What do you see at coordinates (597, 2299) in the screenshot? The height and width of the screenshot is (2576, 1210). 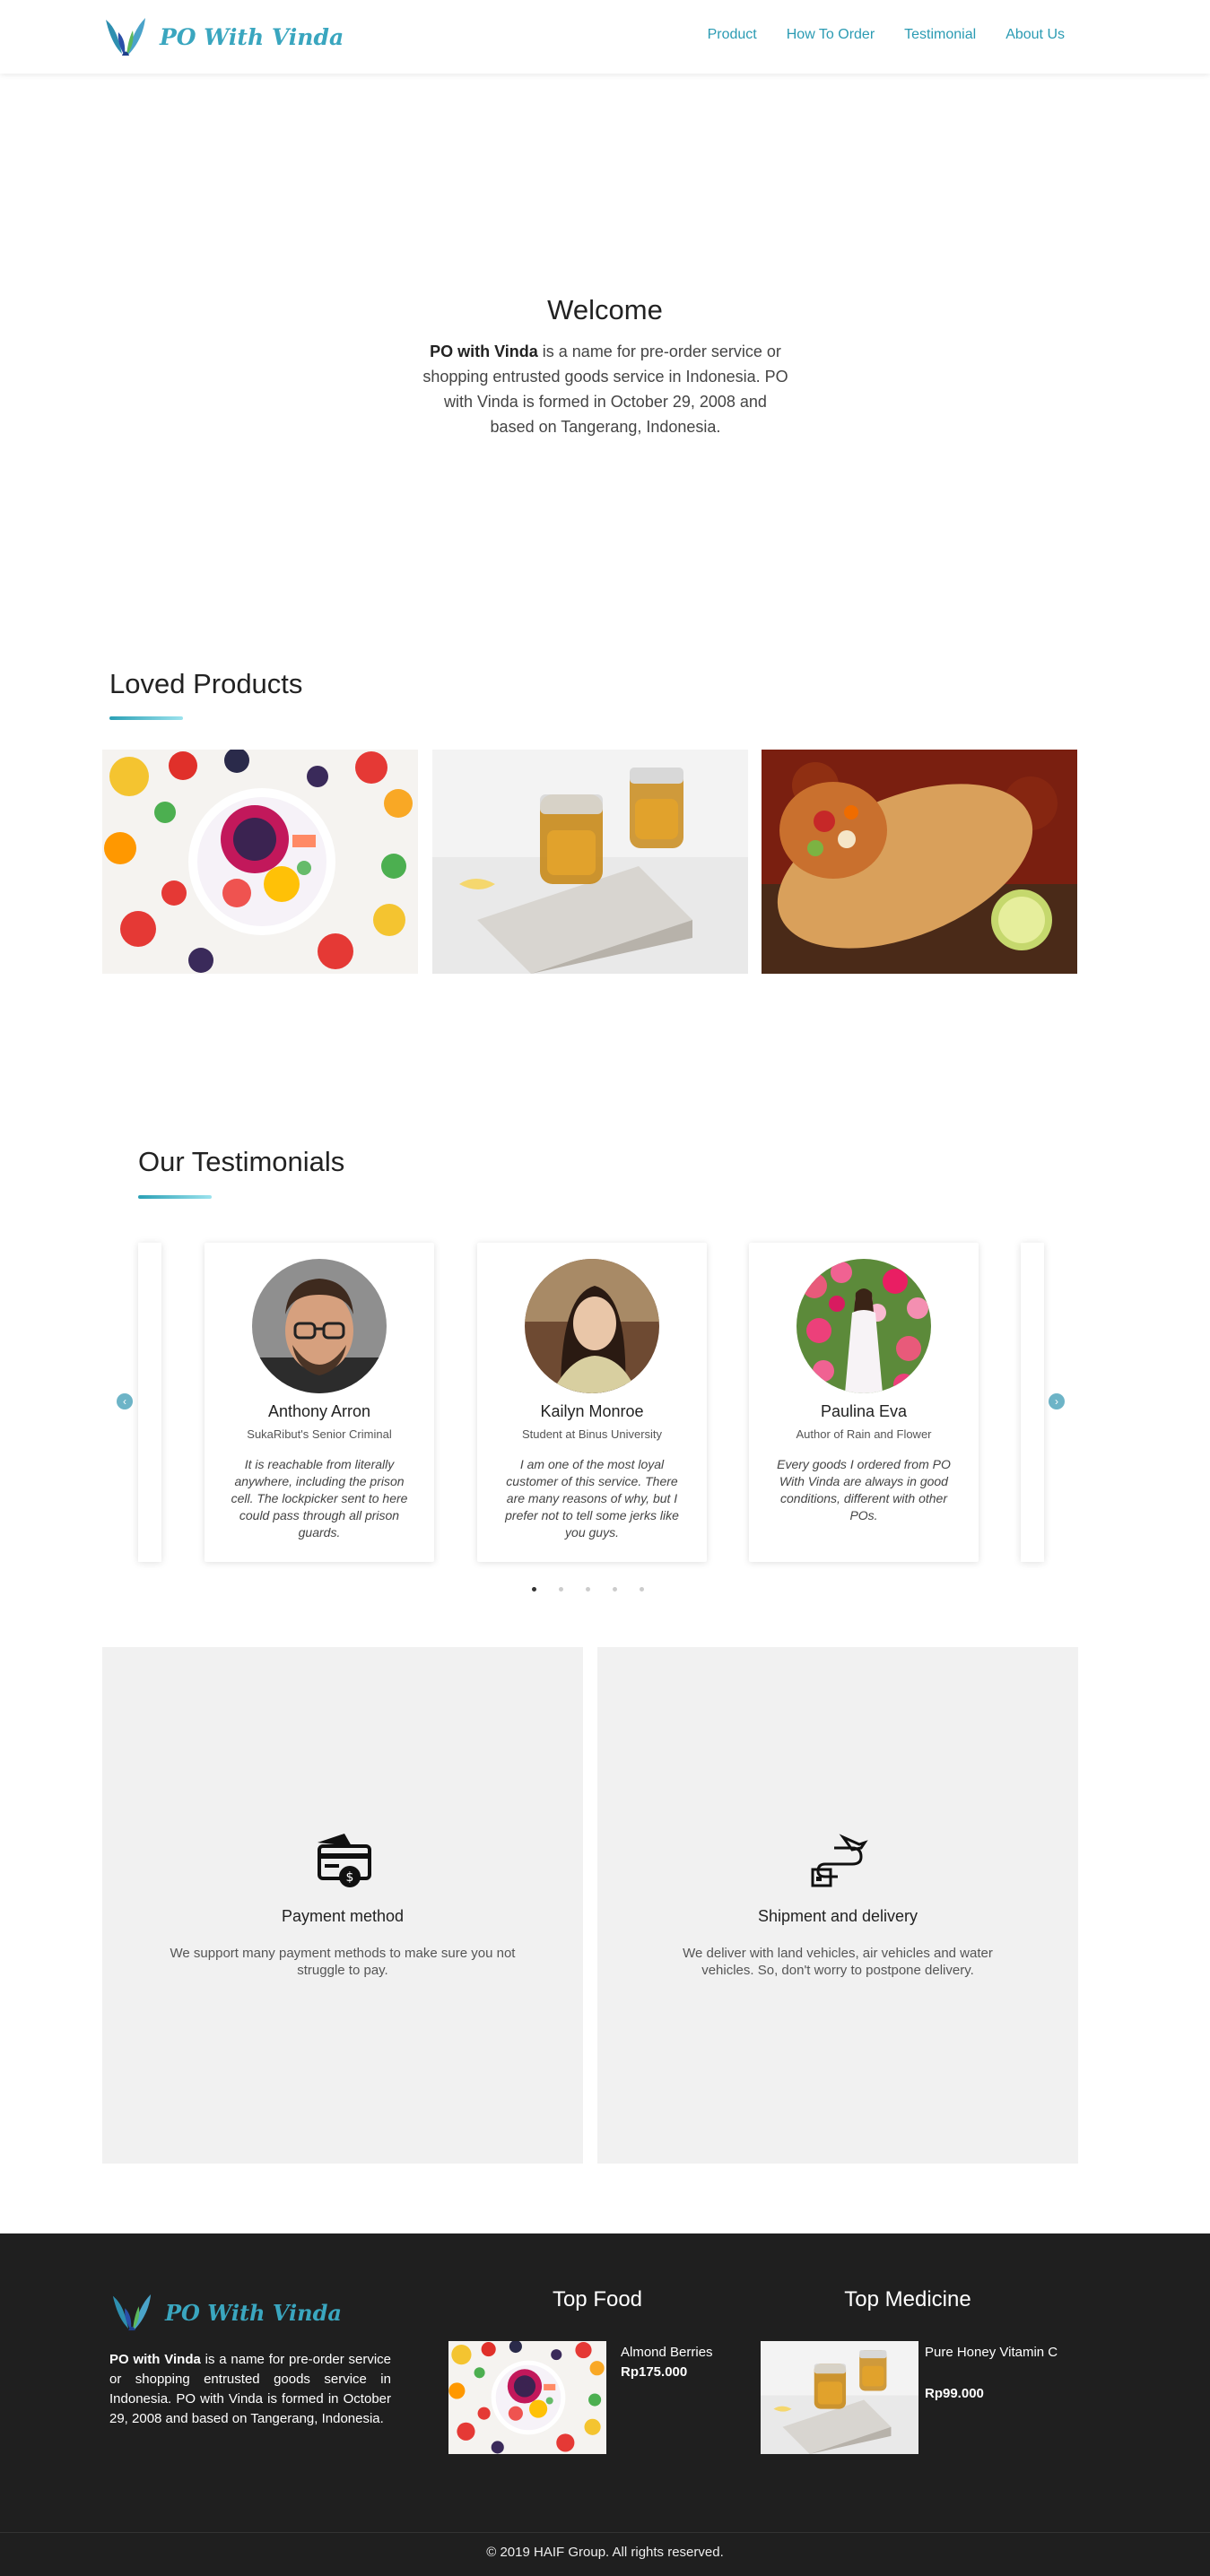 I see `top-food-title: Top Food` at bounding box center [597, 2299].